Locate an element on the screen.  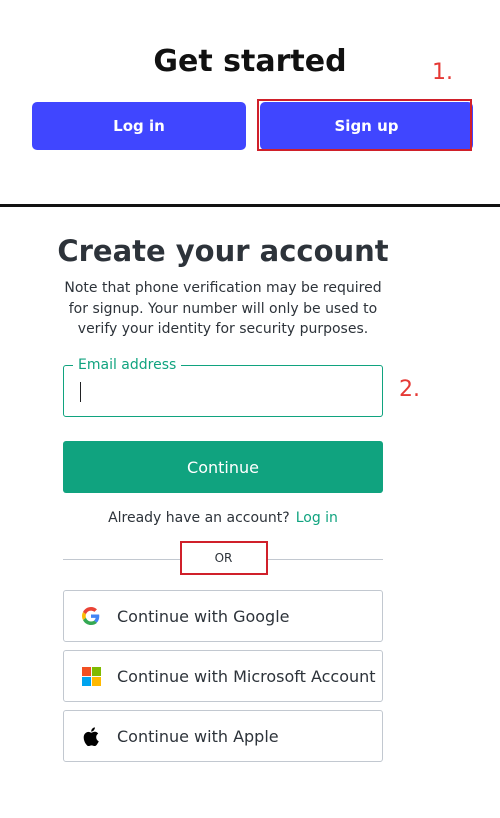
continue-button: Continue is located at coordinates (223, 467).